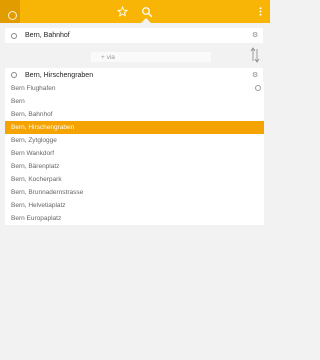 This screenshot has height=360, width=320. I want to click on from-field: Bern, Bahnhof ⚙, so click(134, 35).